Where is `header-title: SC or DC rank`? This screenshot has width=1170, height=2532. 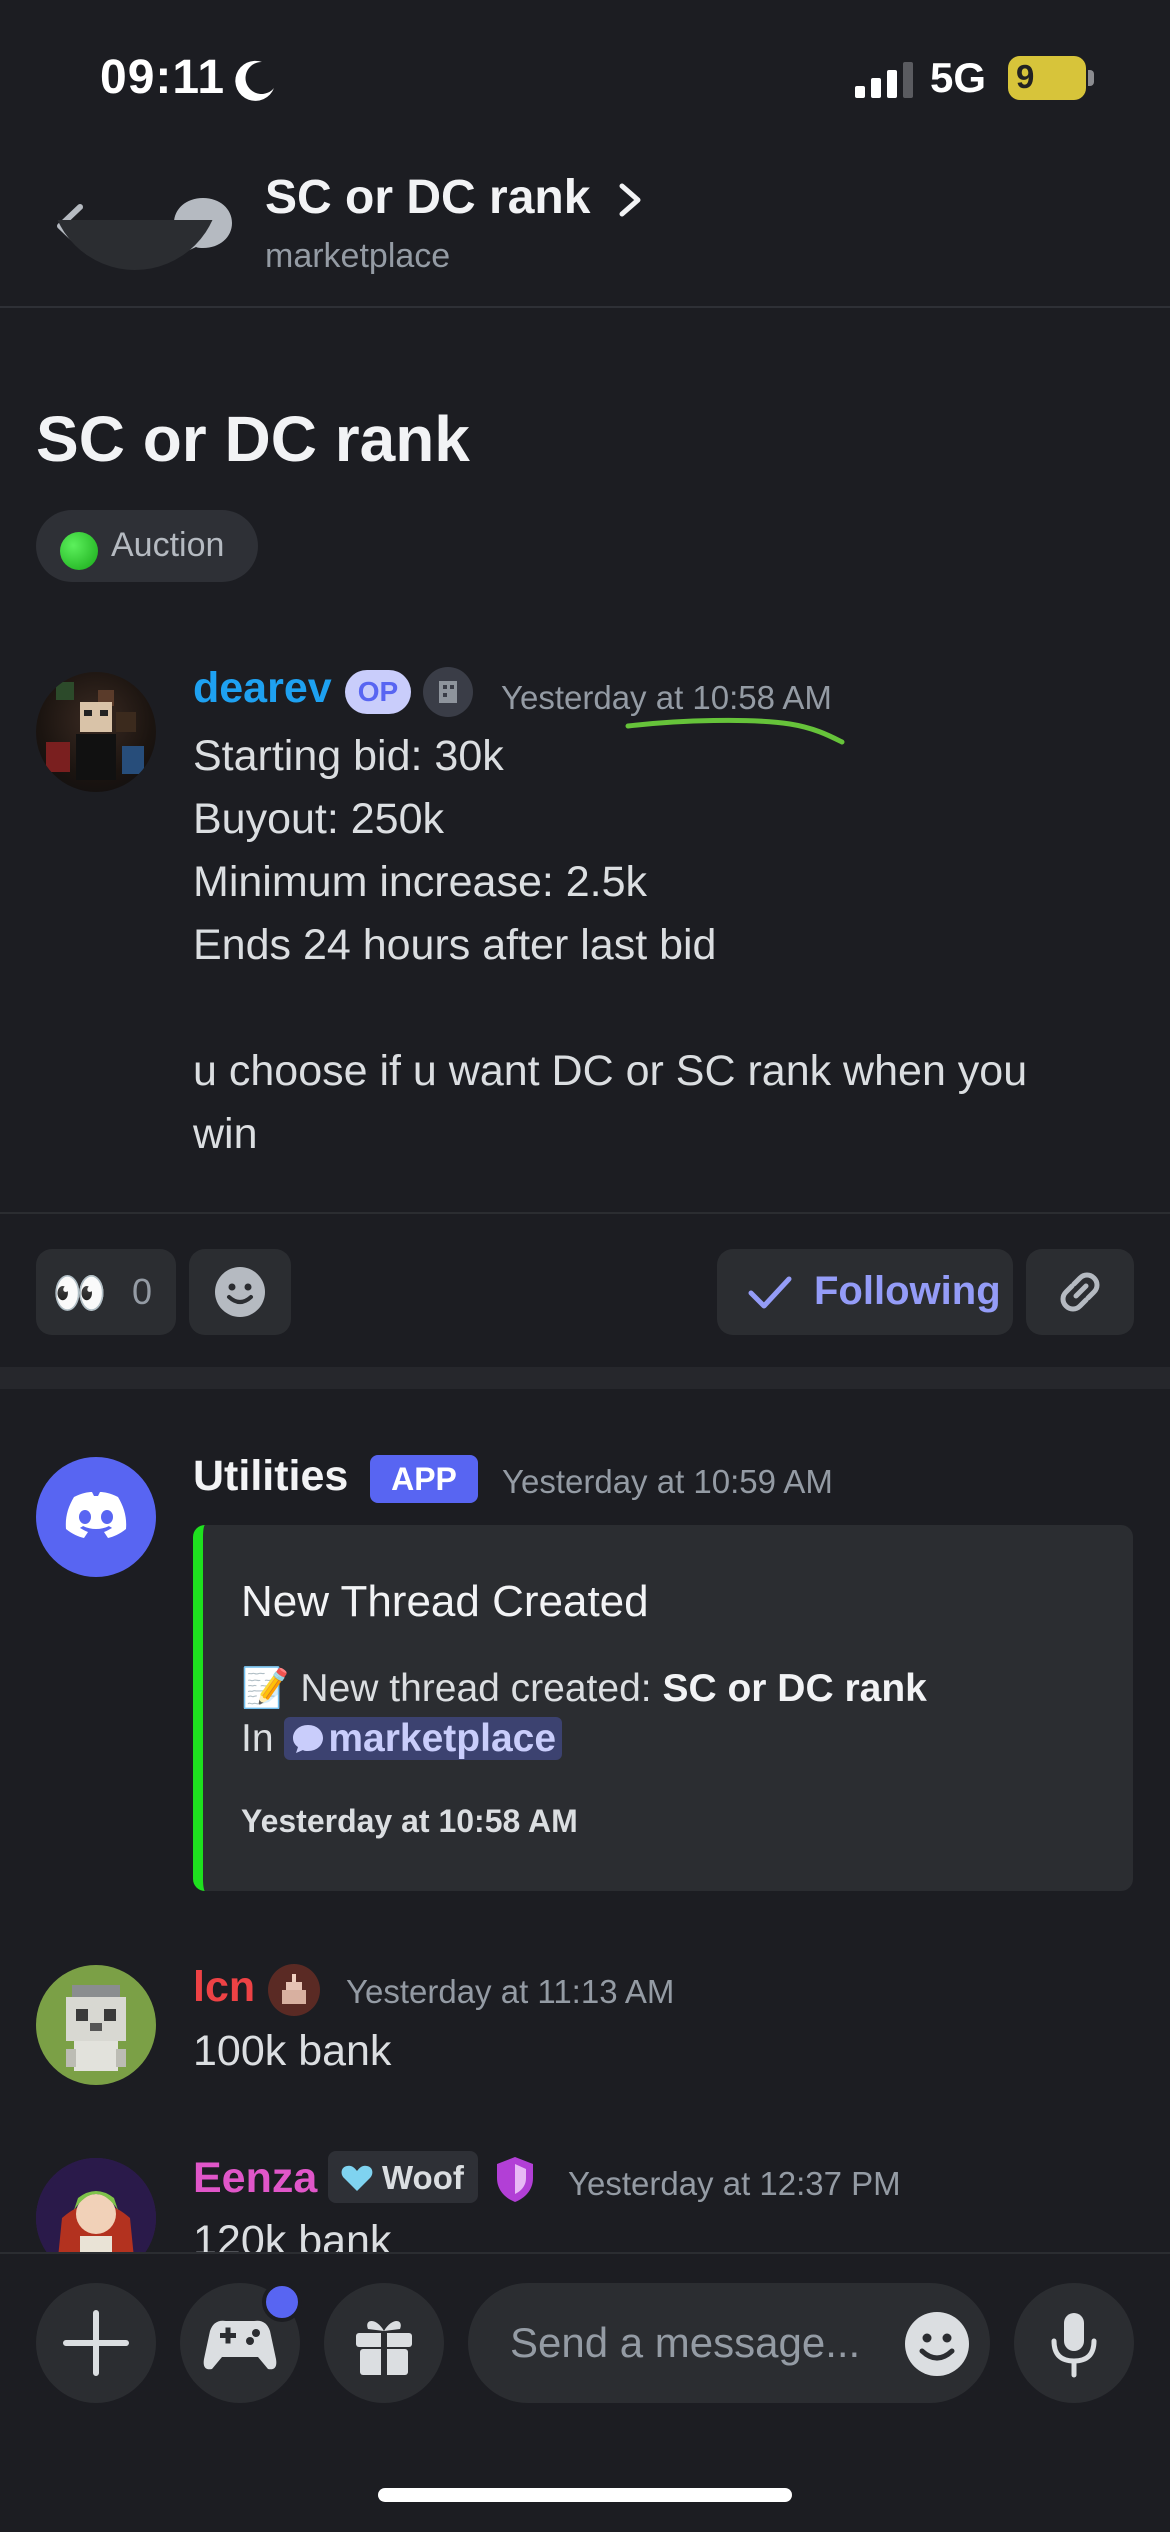
header-title: SC or DC rank is located at coordinates (427, 197).